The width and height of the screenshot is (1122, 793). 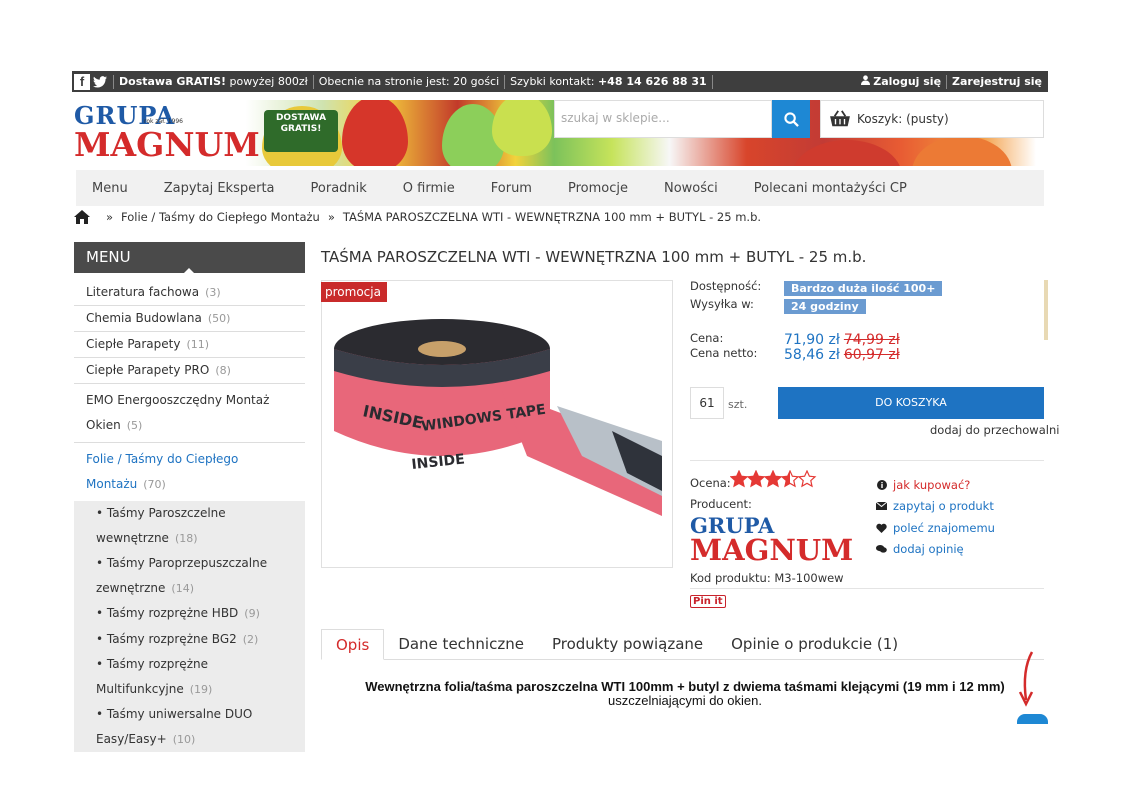 What do you see at coordinates (497, 424) in the screenshot?
I see `product-image: INSIDE WINDOWS TAPE INSIDE` at bounding box center [497, 424].